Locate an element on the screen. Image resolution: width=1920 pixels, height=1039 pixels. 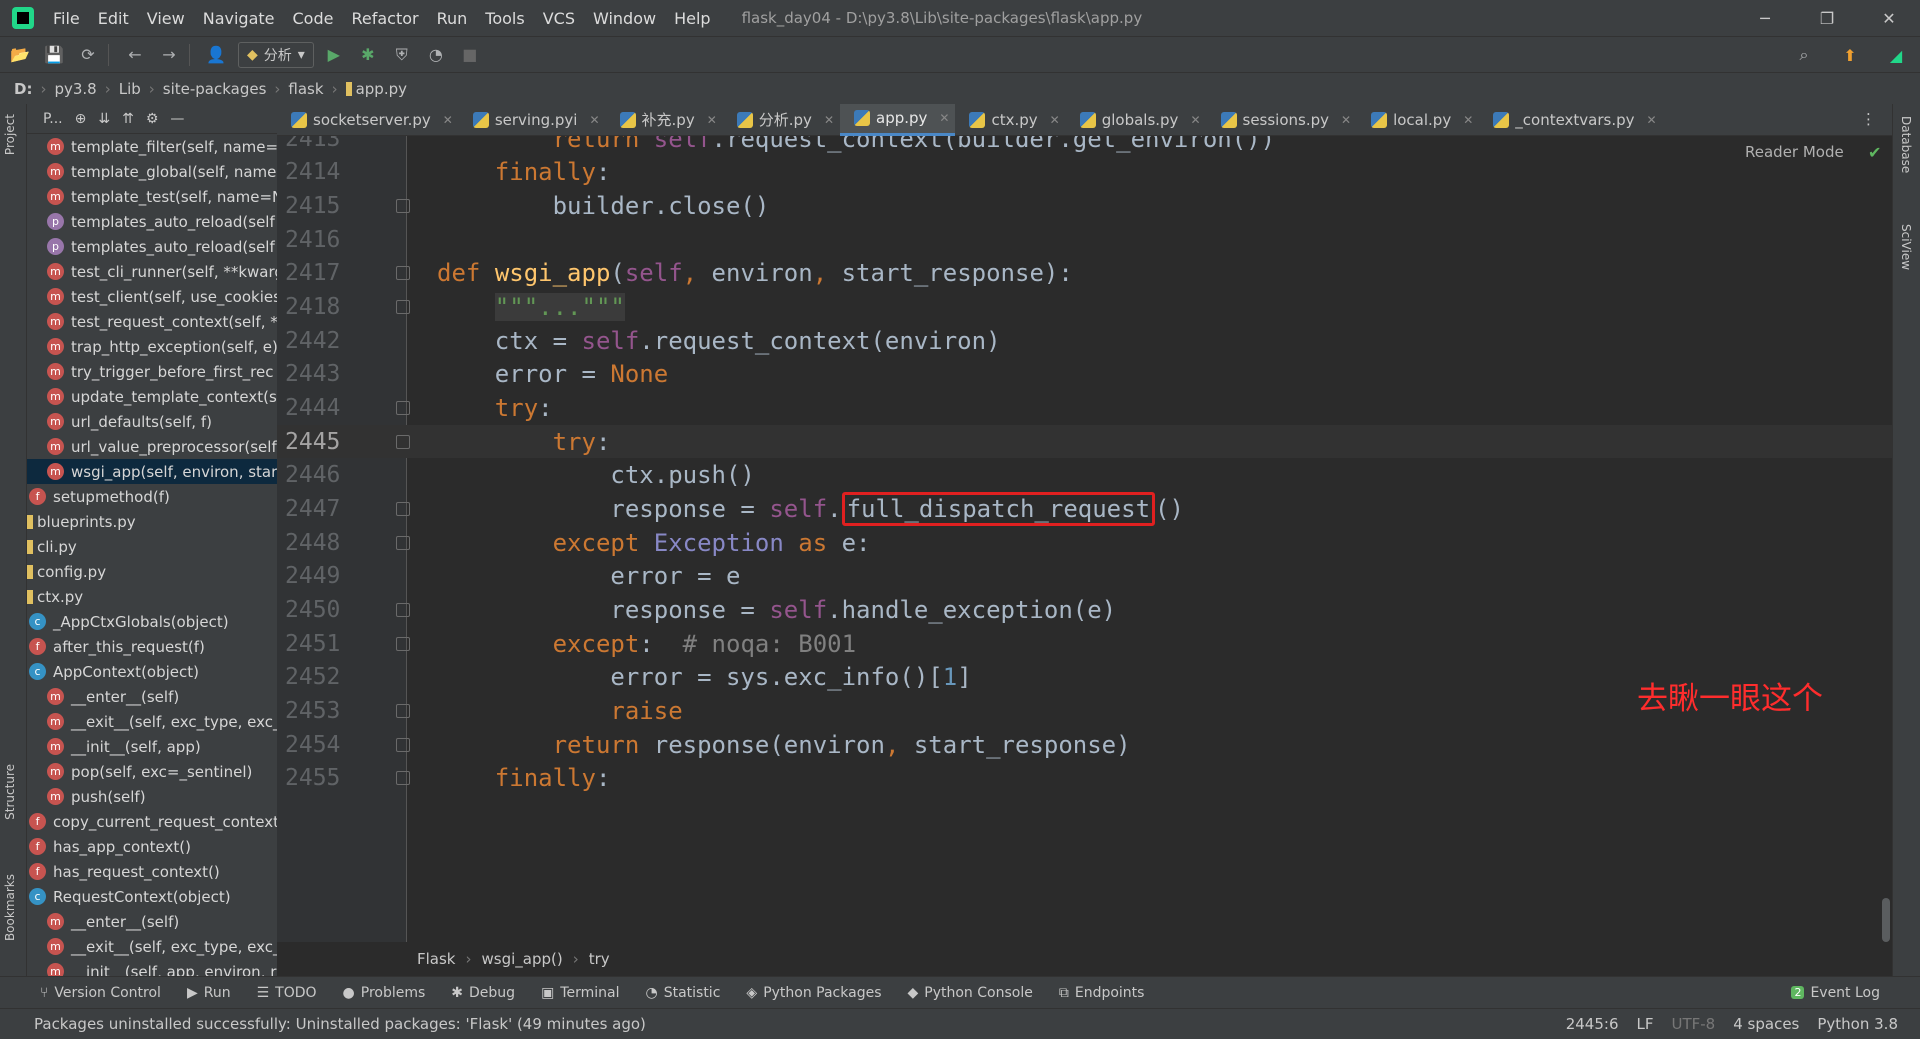
menu-file: File is located at coordinates (66, 18).